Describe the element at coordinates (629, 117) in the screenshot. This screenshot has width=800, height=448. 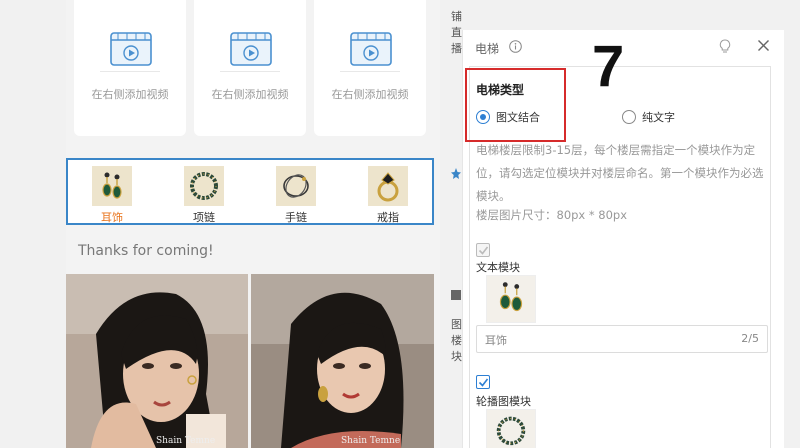
I see `radio-button` at that location.